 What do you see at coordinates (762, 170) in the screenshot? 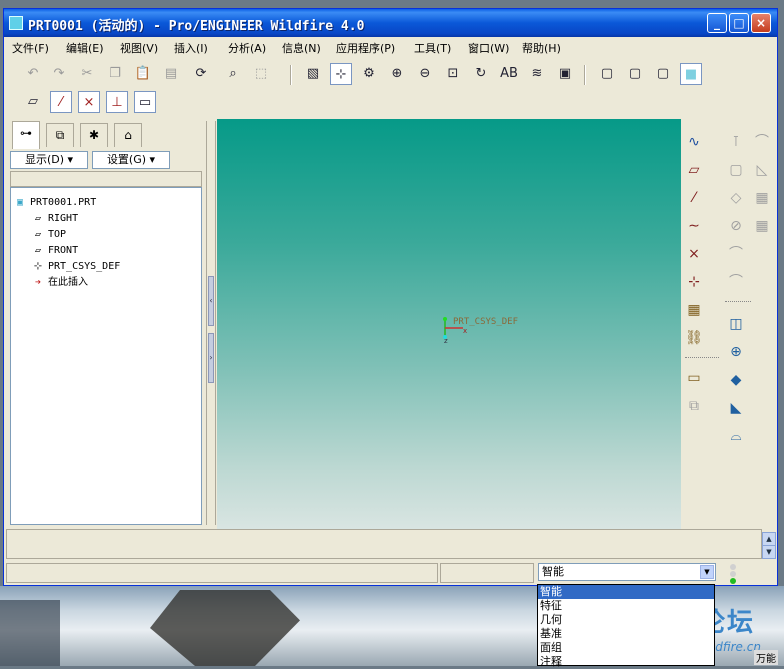
I see `rib-tool-icon: ◺` at bounding box center [762, 170].